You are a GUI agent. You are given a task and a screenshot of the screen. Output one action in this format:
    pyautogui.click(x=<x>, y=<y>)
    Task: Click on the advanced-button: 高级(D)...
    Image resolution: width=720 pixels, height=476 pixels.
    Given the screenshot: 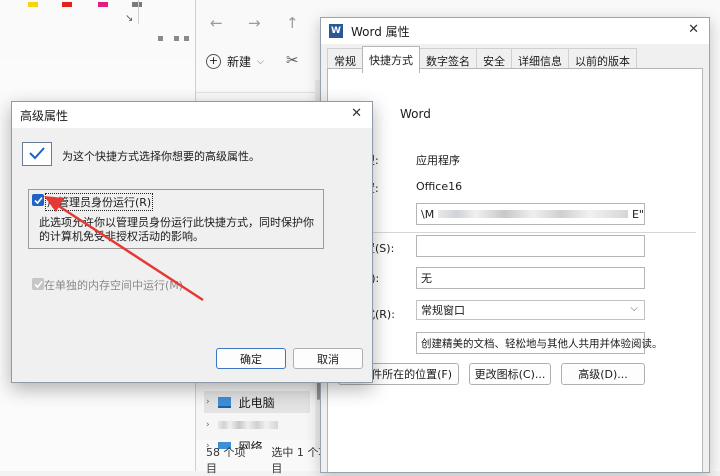 What is the action you would take?
    pyautogui.click(x=603, y=374)
    